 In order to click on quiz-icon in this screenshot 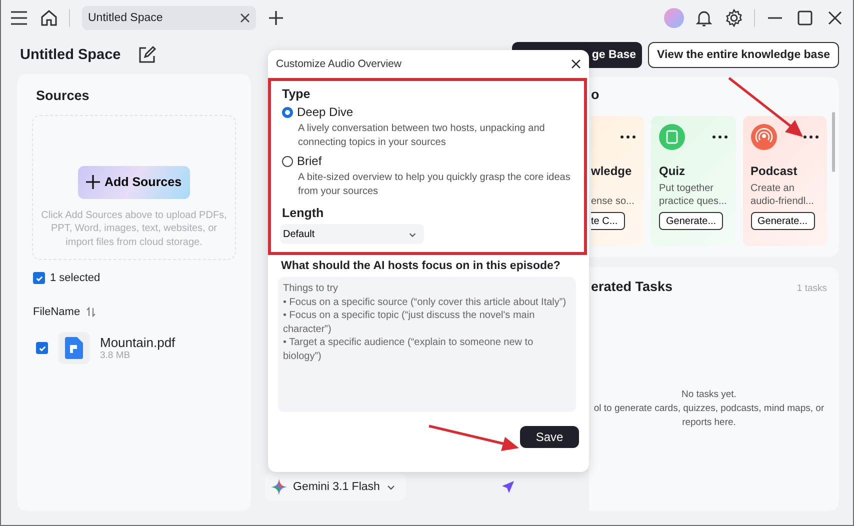, I will do `click(672, 137)`.